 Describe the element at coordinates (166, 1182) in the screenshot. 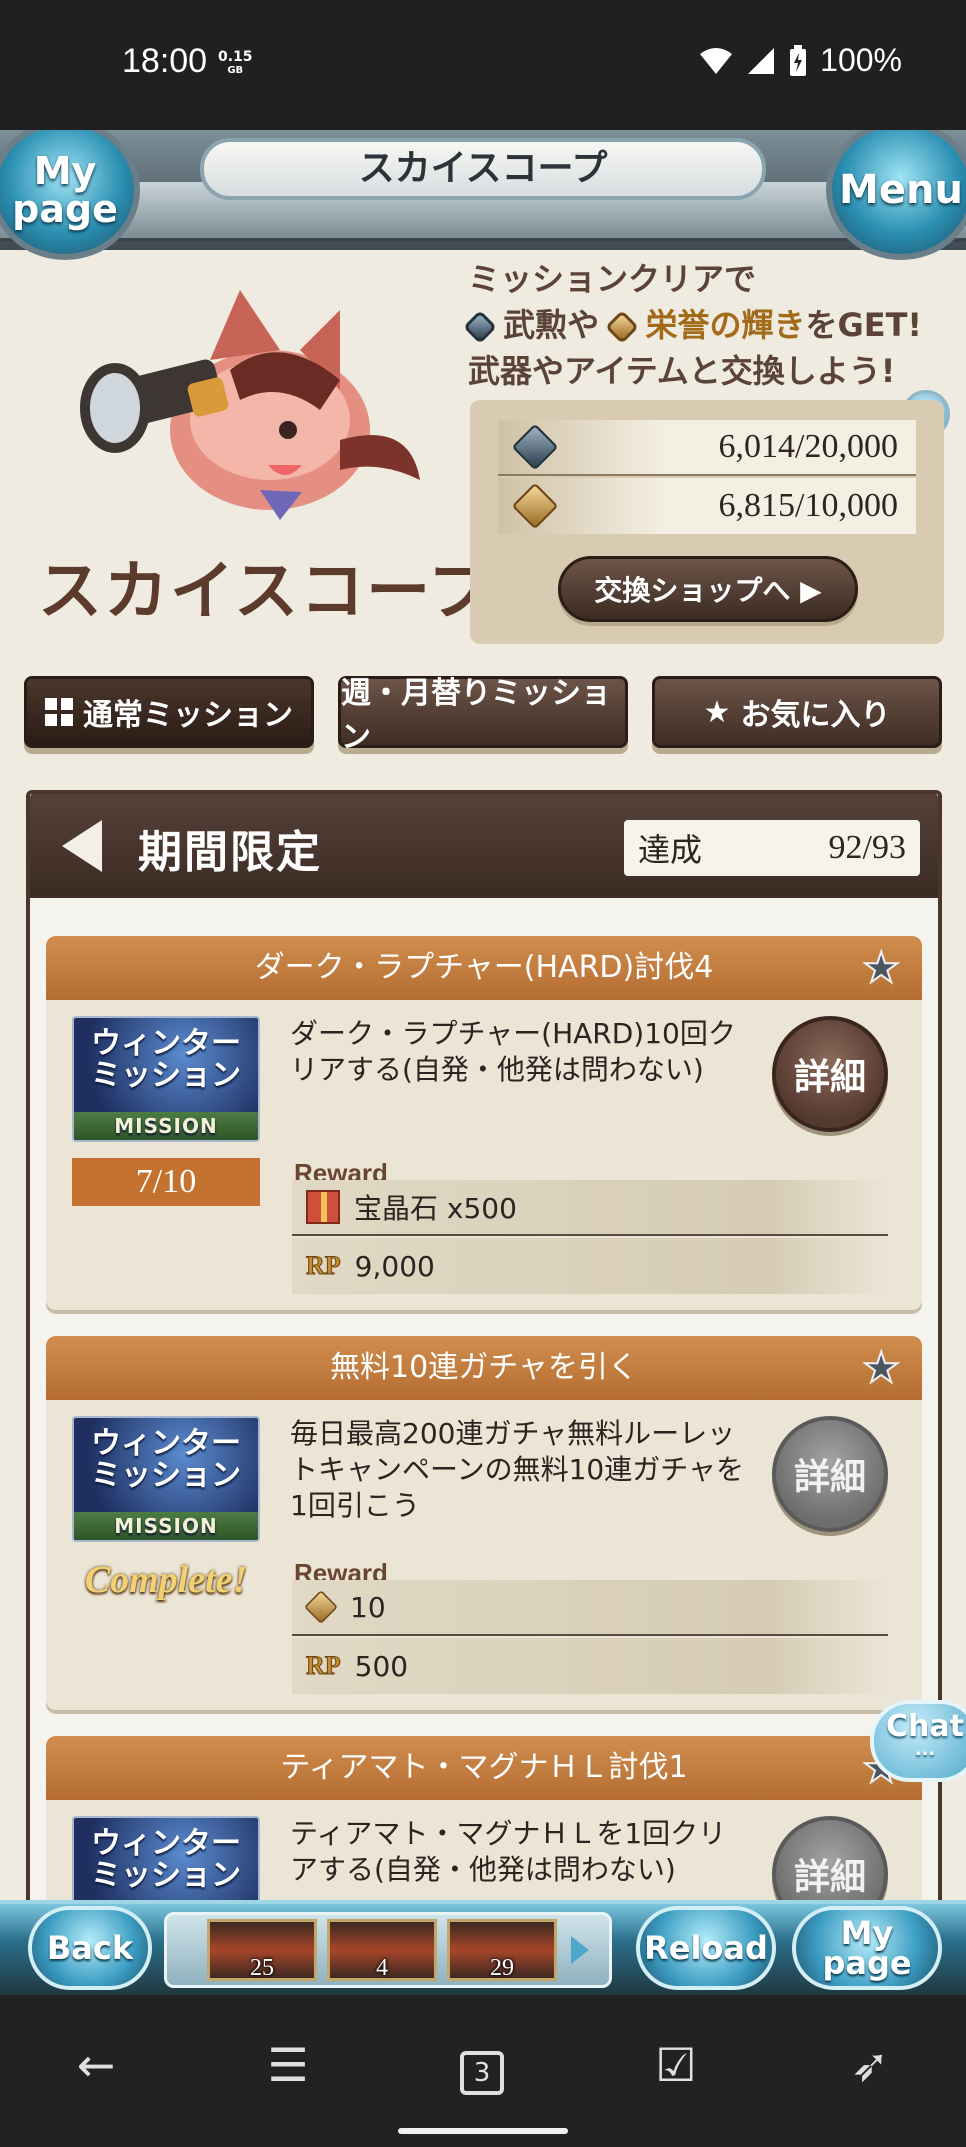

I see `mission-progress: 7/10` at that location.